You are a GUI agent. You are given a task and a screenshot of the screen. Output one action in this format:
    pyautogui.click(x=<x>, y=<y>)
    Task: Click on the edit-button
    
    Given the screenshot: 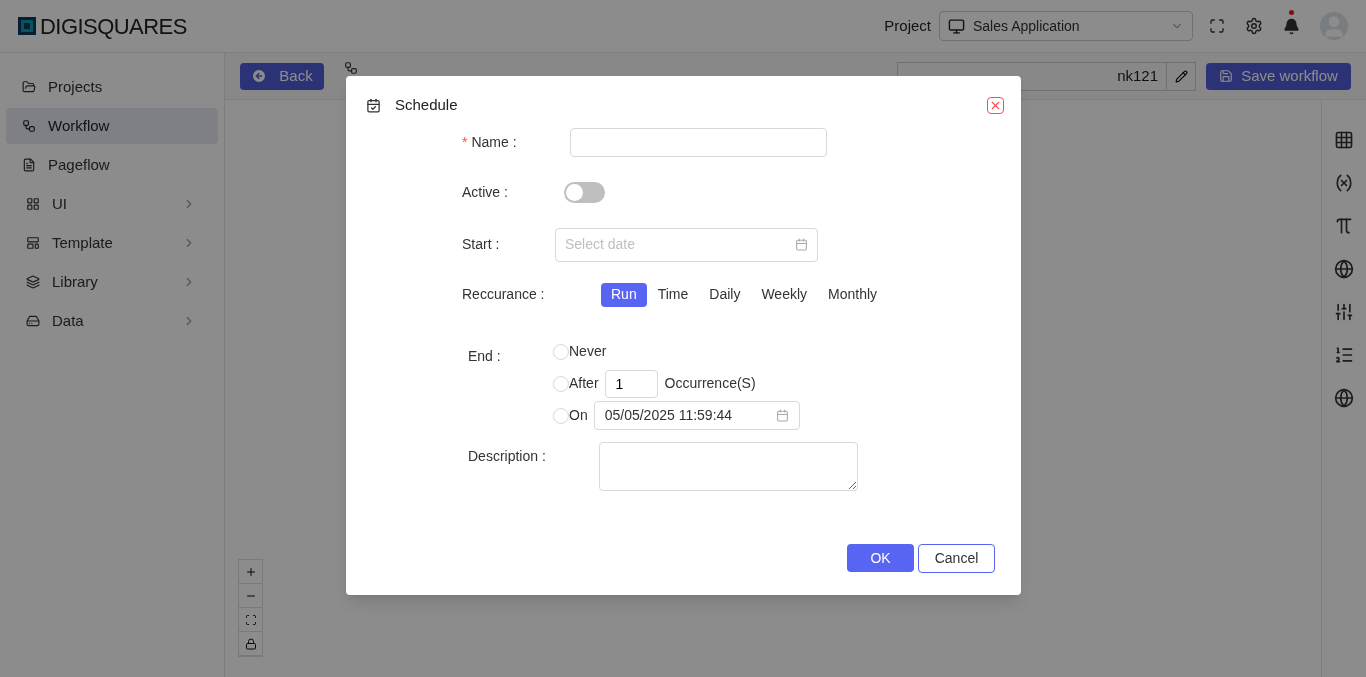 What is the action you would take?
    pyautogui.click(x=1181, y=76)
    